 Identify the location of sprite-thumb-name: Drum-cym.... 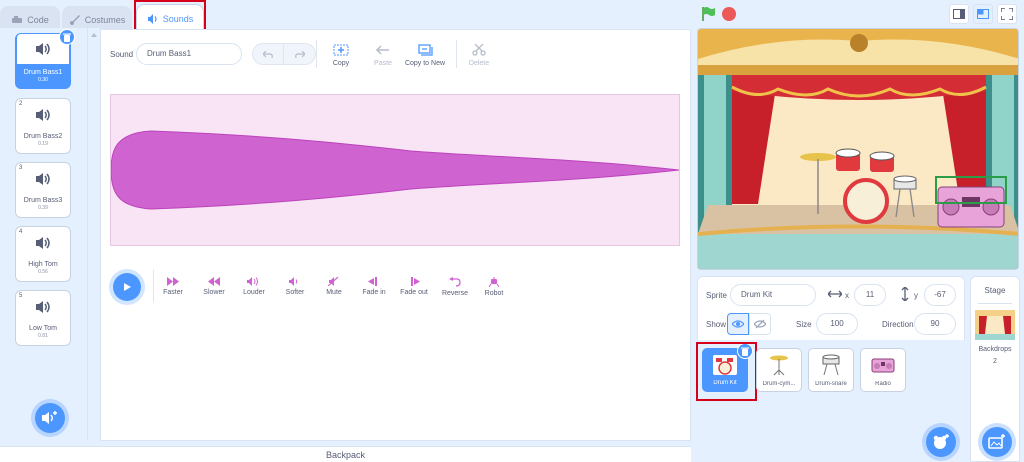
(779, 384).